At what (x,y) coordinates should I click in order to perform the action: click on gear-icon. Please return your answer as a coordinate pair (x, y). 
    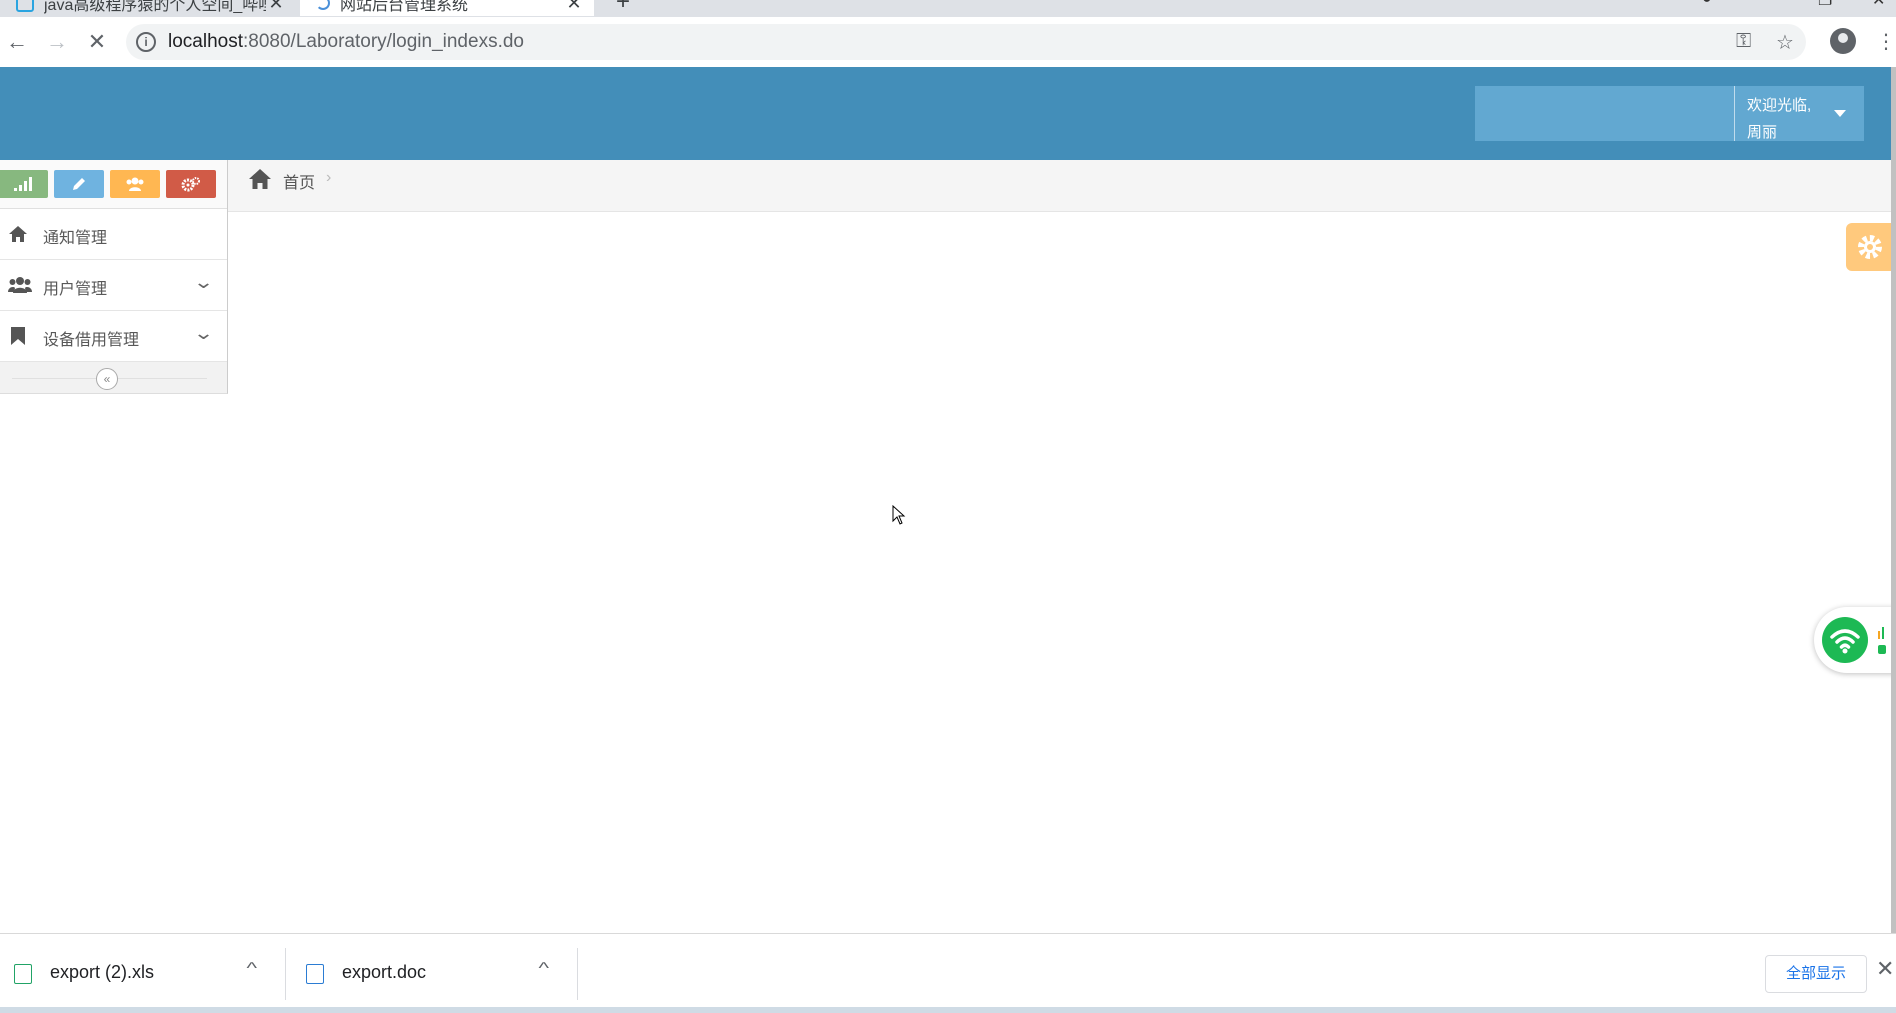
    Looking at the image, I should click on (1870, 247).